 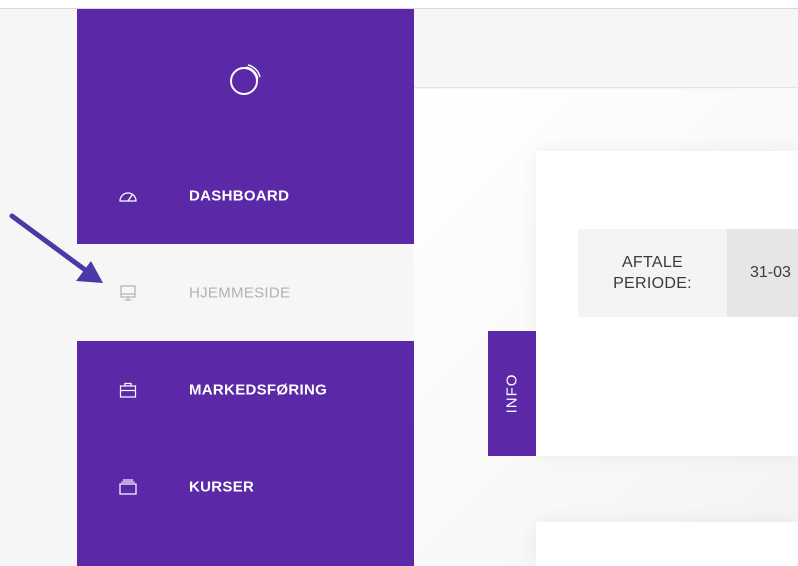 I want to click on sidebar-item-hjemmeside: HJEMMESIDE, so click(x=245, y=292).